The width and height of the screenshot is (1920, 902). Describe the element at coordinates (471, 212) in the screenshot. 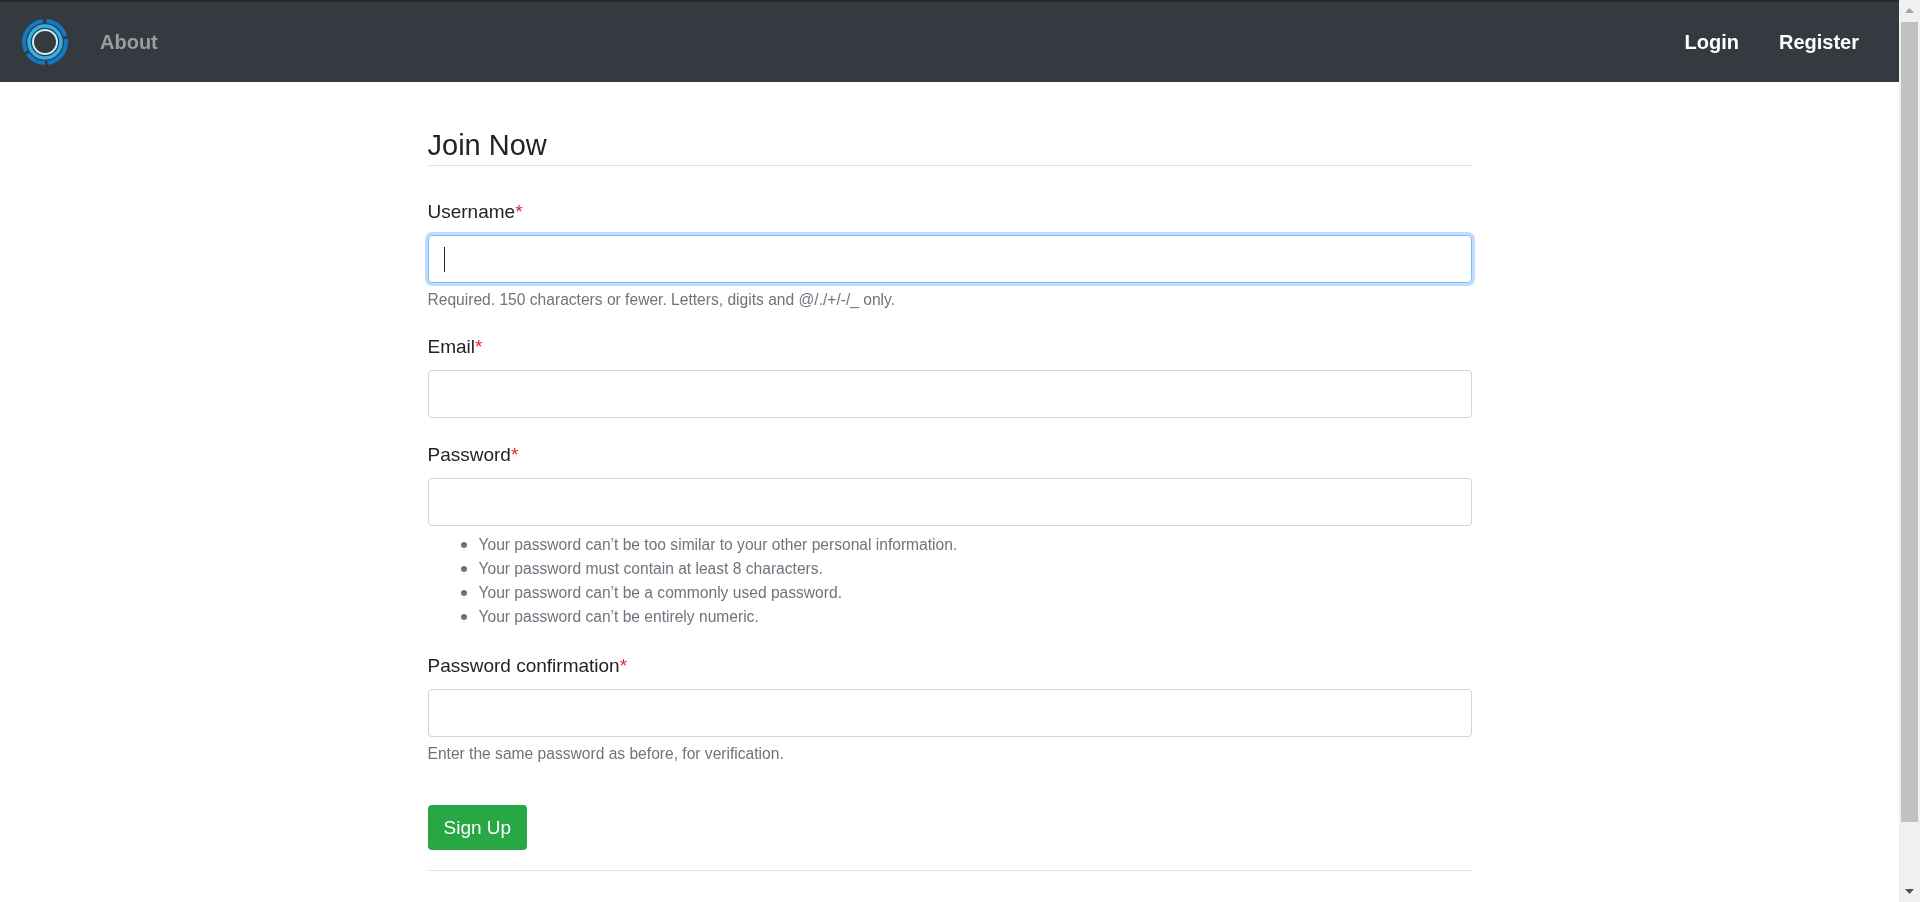

I see `field-label: Username` at that location.